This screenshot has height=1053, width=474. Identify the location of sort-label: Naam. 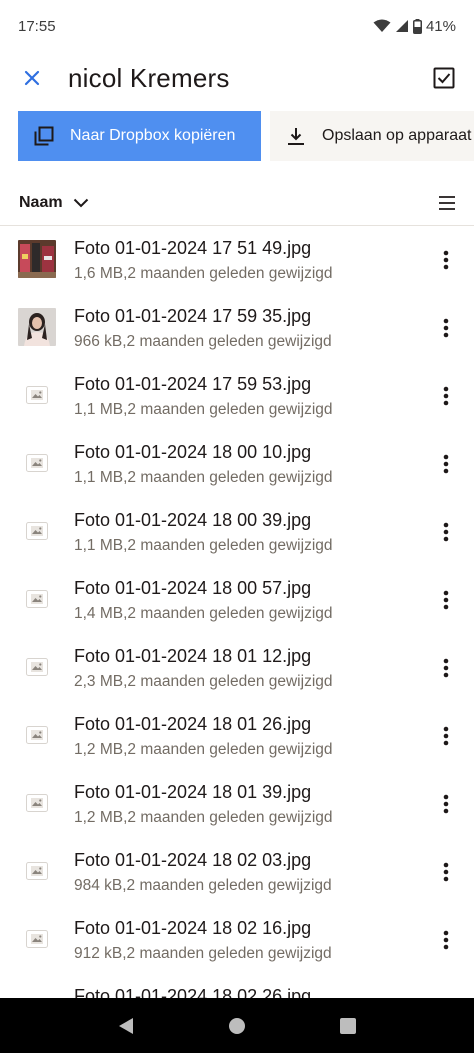
(41, 202).